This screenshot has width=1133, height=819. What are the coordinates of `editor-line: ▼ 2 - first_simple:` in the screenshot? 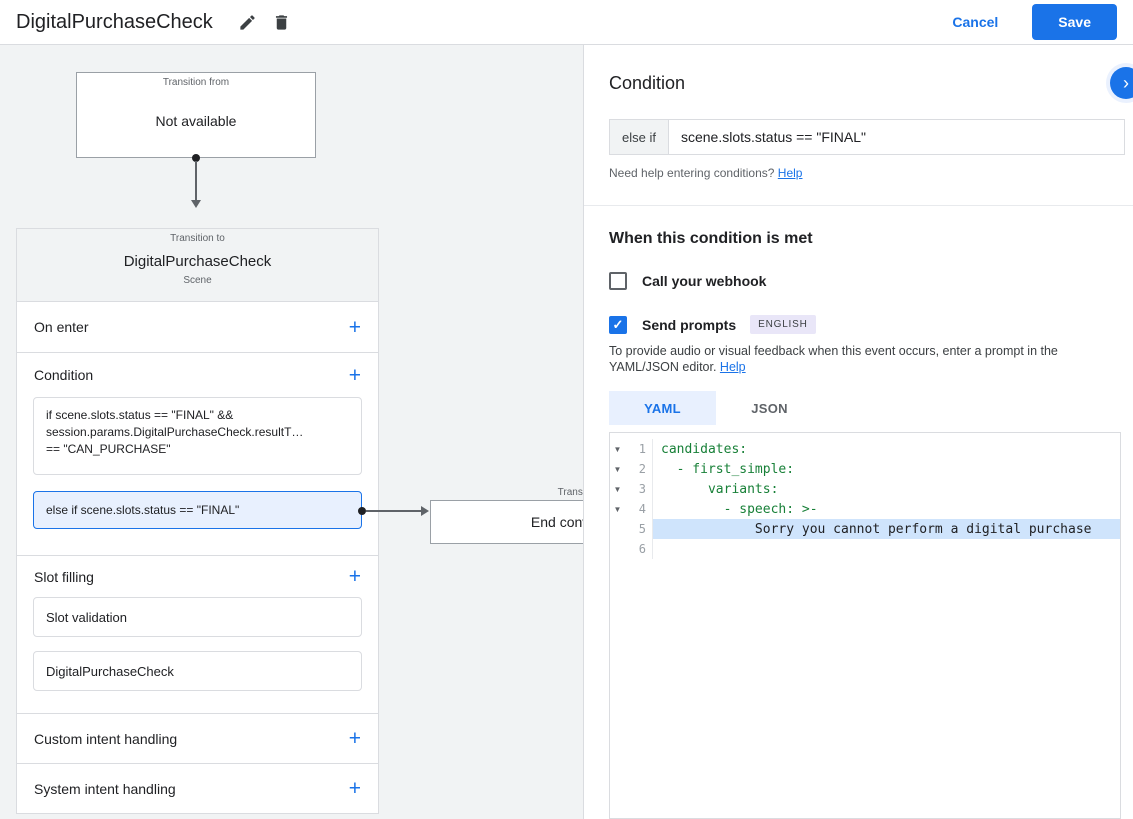 It's located at (865, 469).